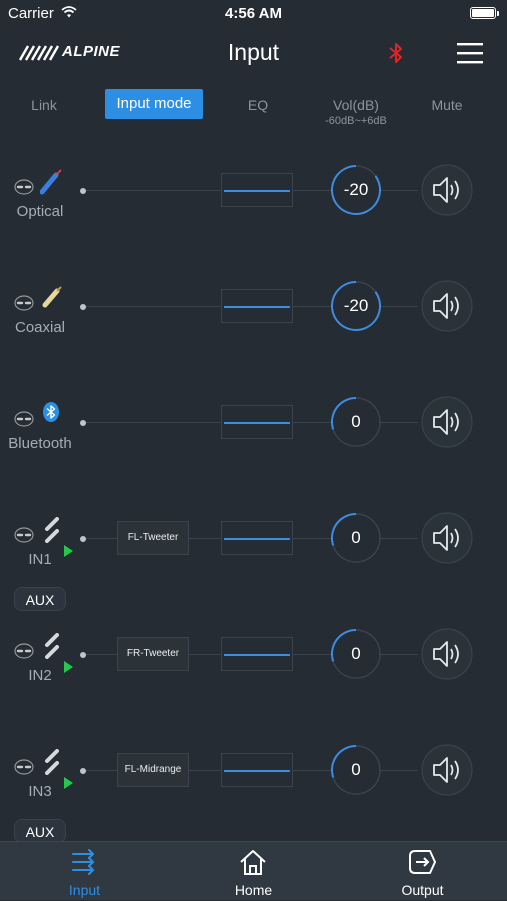 This screenshot has height=901, width=507. What do you see at coordinates (40, 559) in the screenshot?
I see `channel-name: IN1` at bounding box center [40, 559].